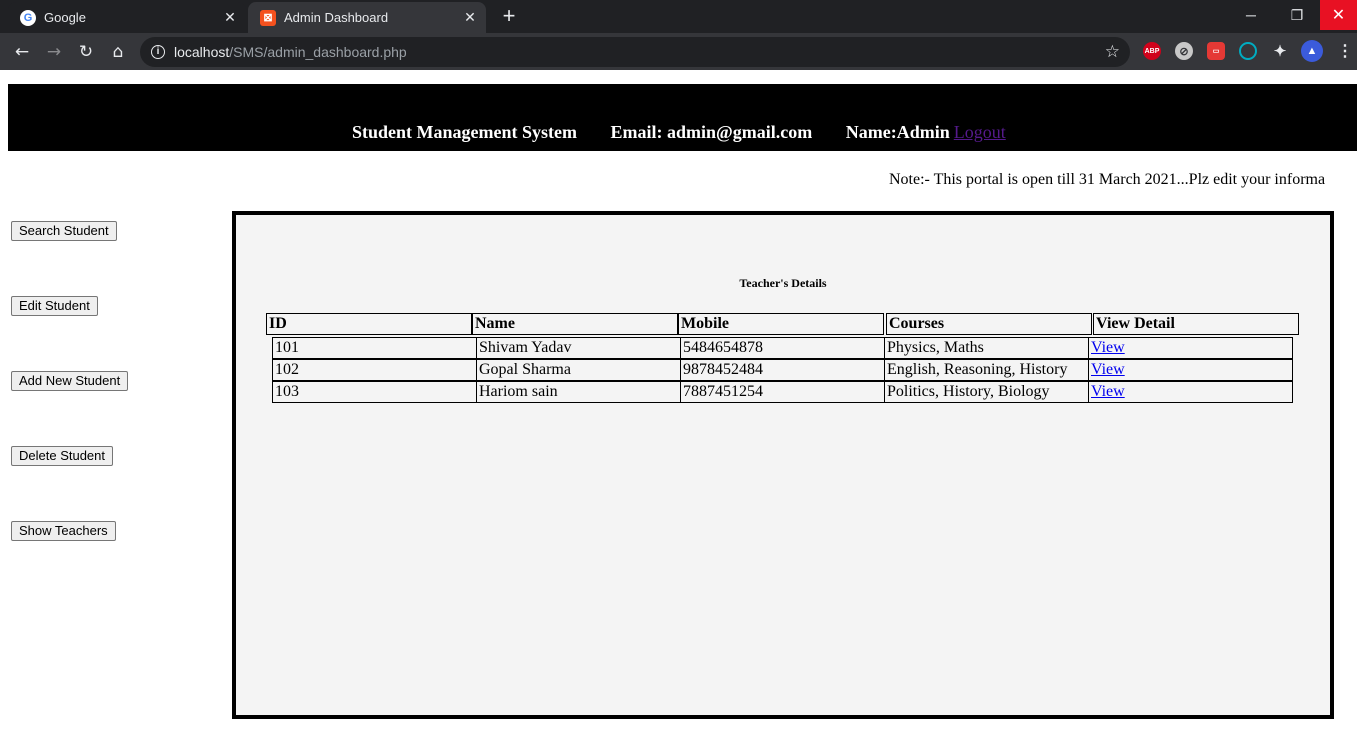 This screenshot has height=730, width=1357. I want to click on admin-email: Email: admin@gmail.com, so click(711, 132).